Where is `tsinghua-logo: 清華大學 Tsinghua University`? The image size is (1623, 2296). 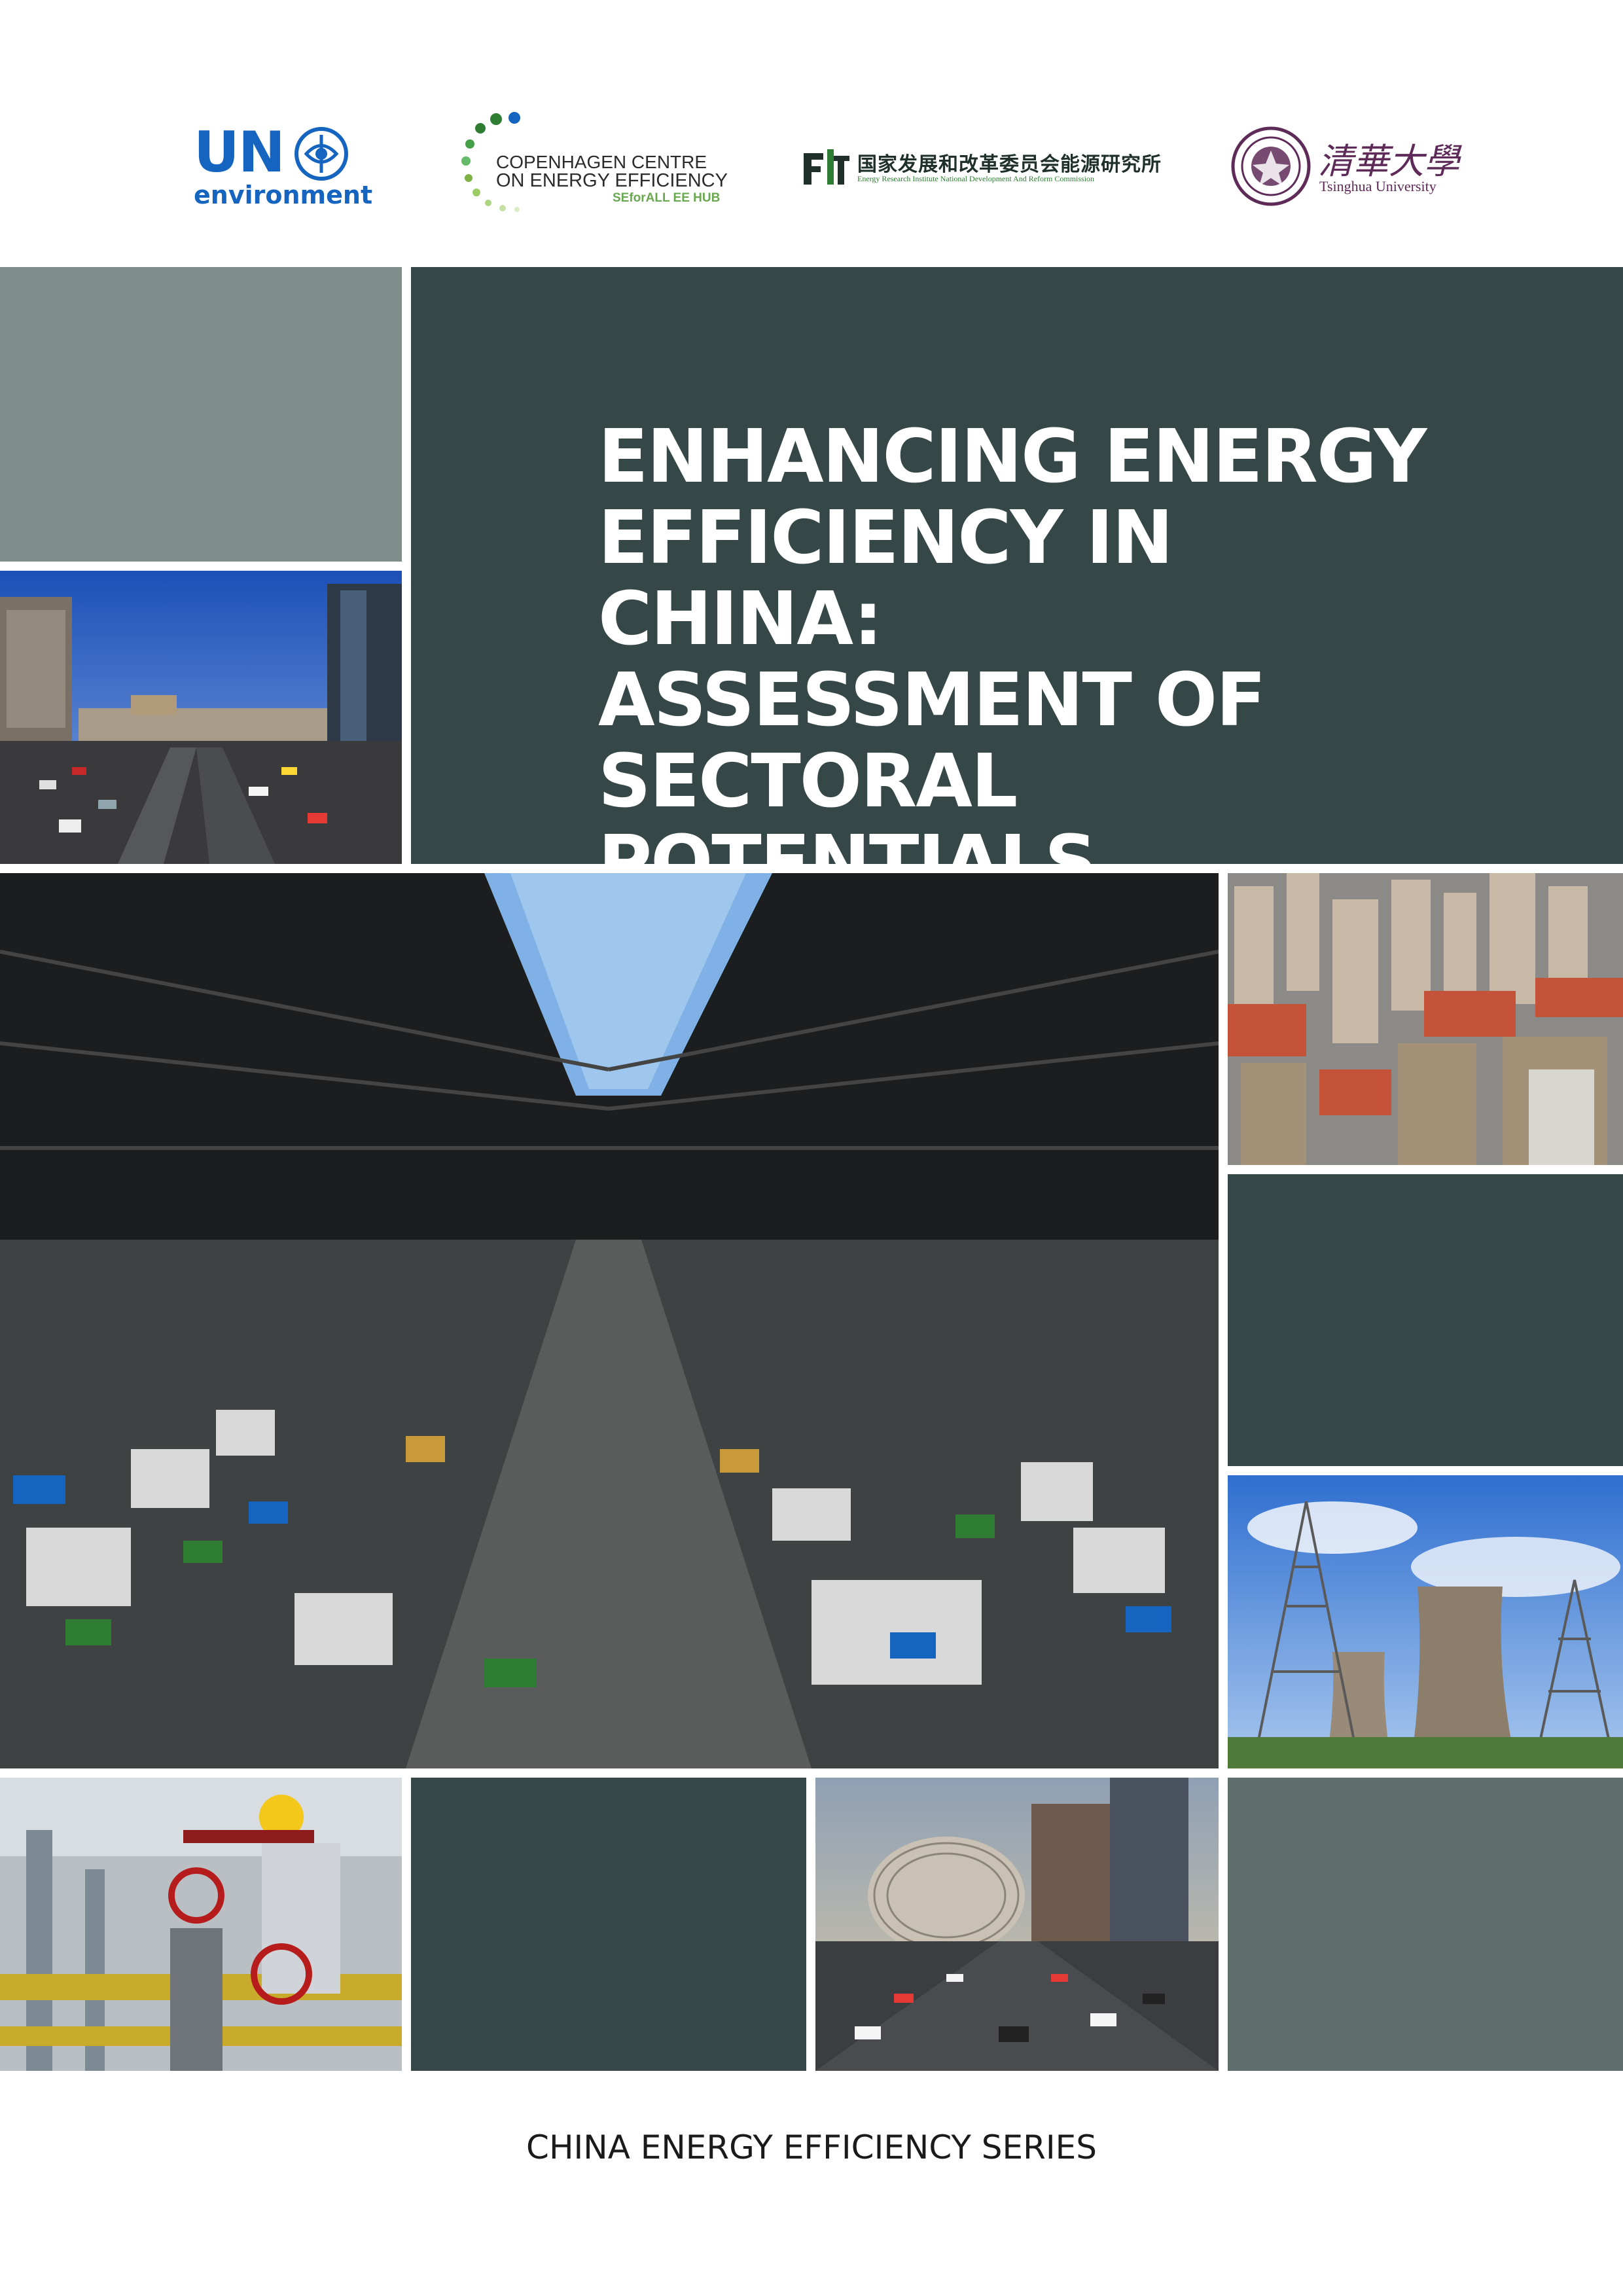
tsinghua-logo: 清華大學 Tsinghua University is located at coordinates (1344, 168).